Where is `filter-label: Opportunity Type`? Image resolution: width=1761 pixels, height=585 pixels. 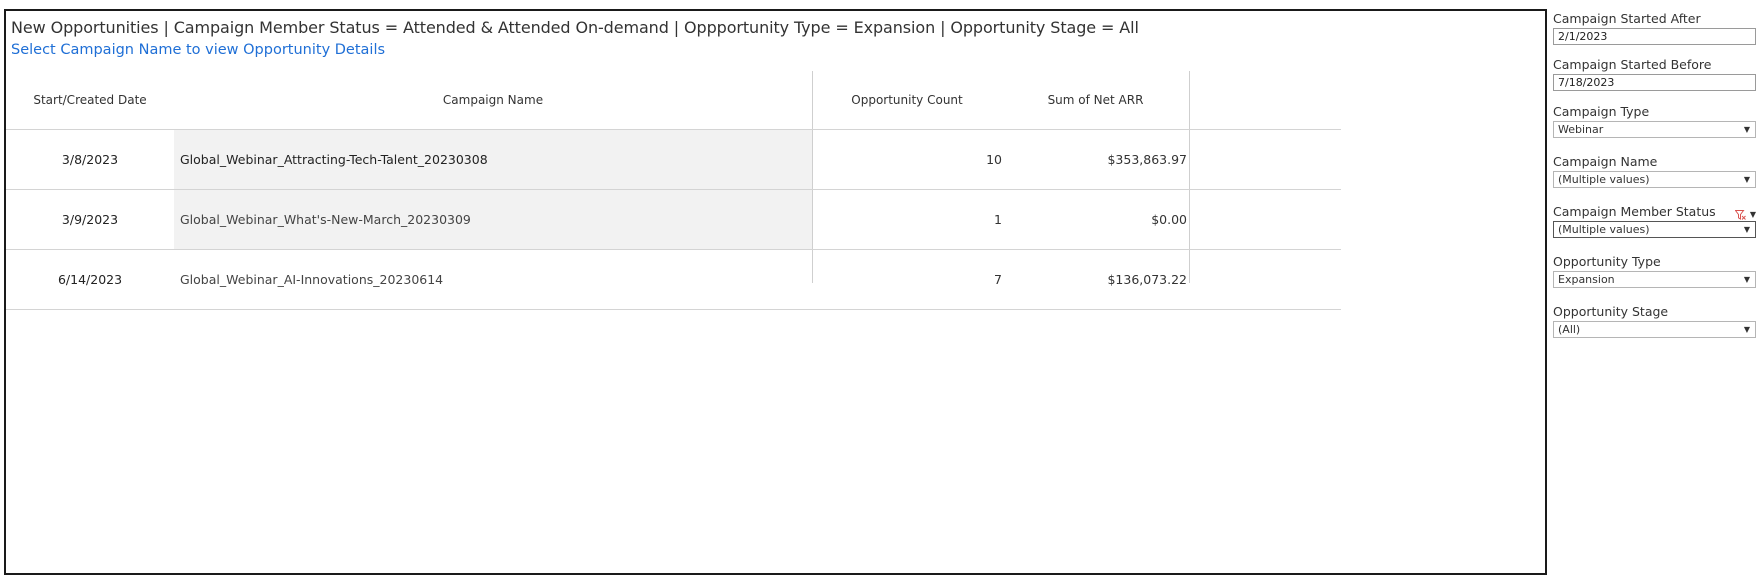
filter-label: Opportunity Type is located at coordinates (1607, 261).